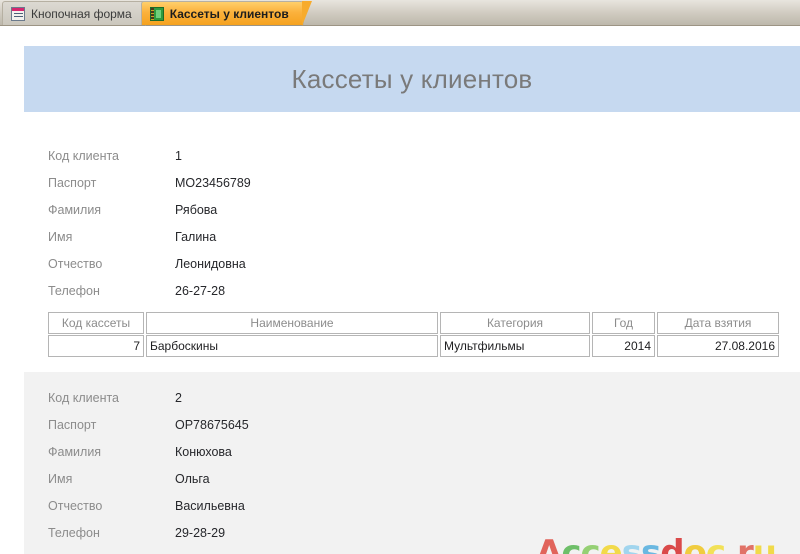  I want to click on field-value-passport: MO23456789, so click(213, 183).